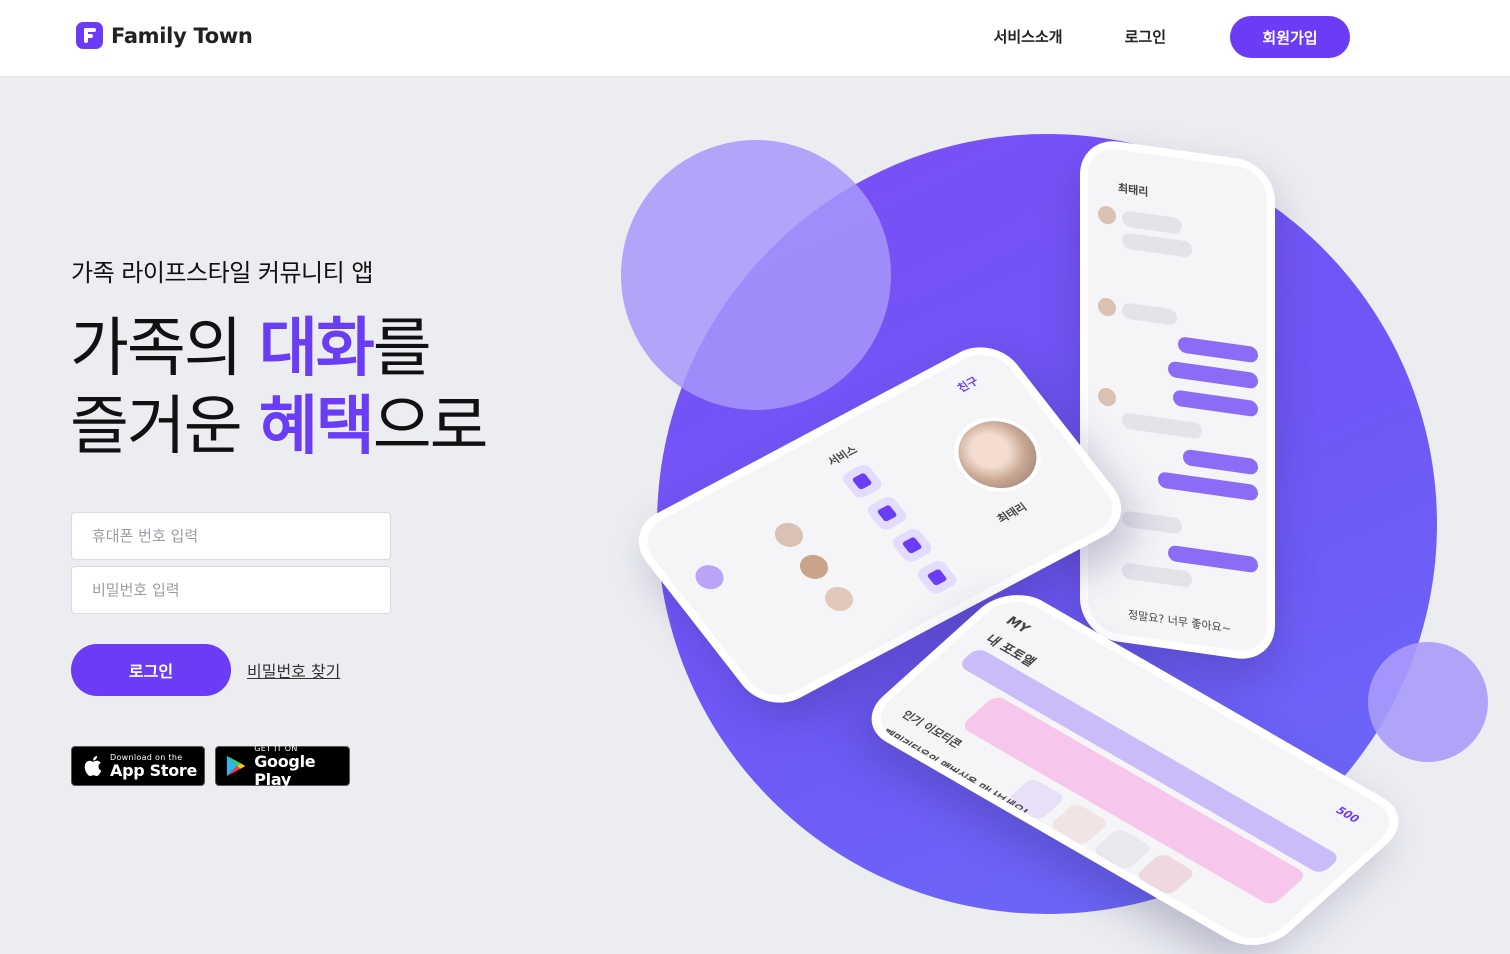  What do you see at coordinates (1028, 37) in the screenshot?
I see `nav-service-intro: 서비스소개` at bounding box center [1028, 37].